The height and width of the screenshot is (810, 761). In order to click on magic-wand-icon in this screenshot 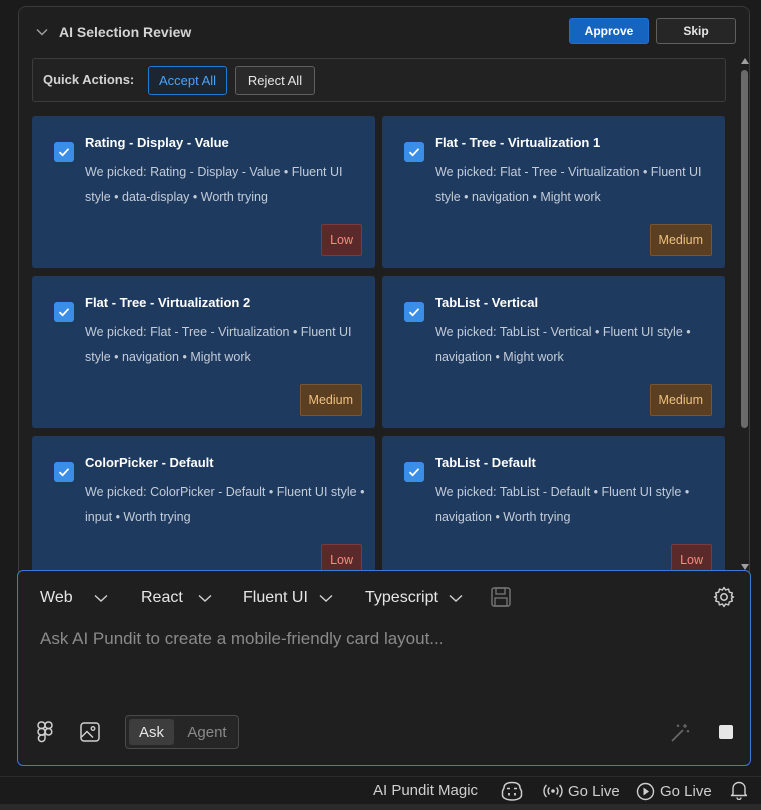, I will do `click(680, 733)`.